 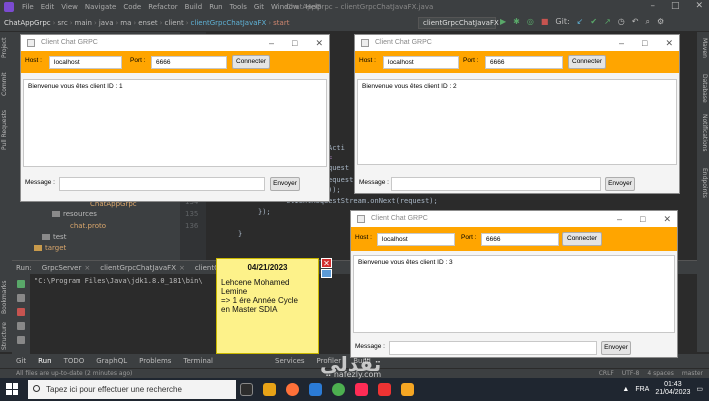 I want to click on breadcrumb-item: src, so click(x=62, y=23).